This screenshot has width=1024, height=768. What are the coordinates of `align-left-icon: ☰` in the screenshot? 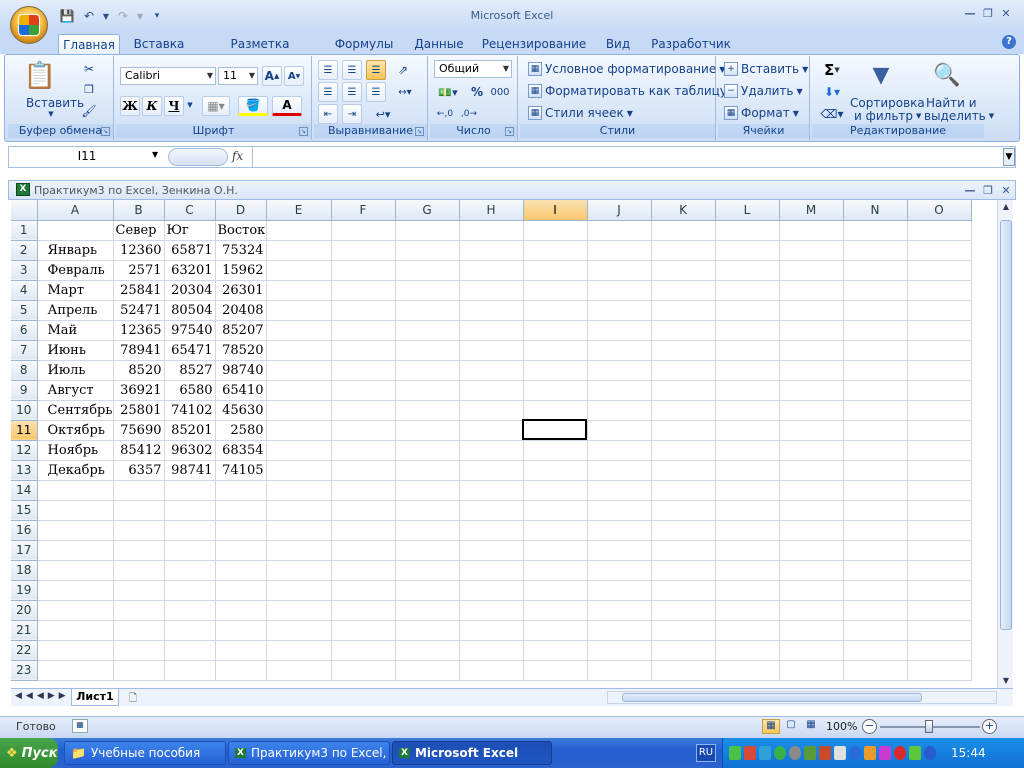 It's located at (328, 92).